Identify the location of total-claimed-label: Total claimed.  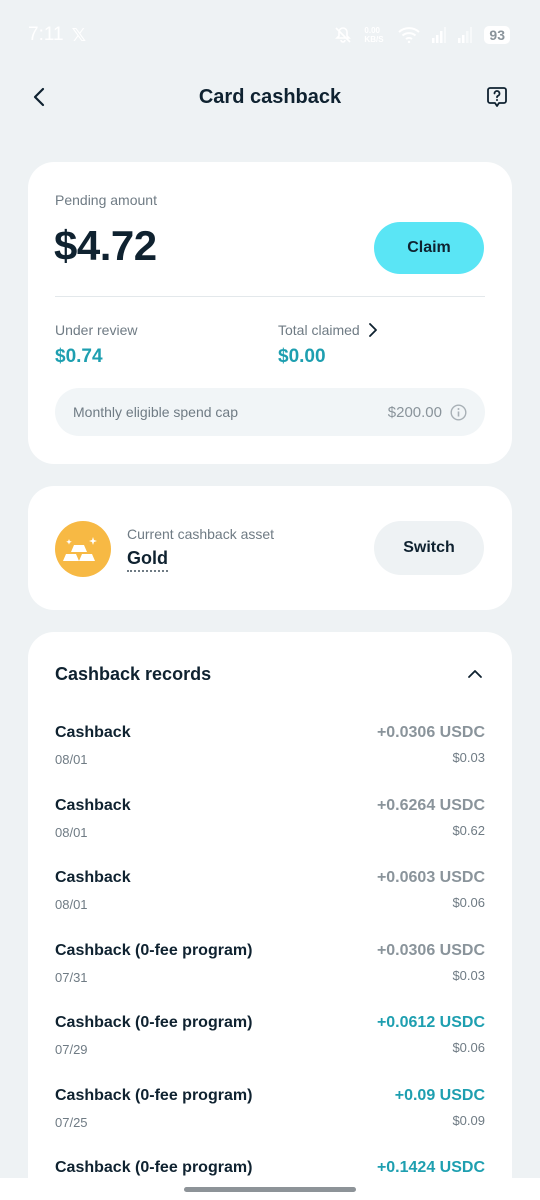
(319, 330).